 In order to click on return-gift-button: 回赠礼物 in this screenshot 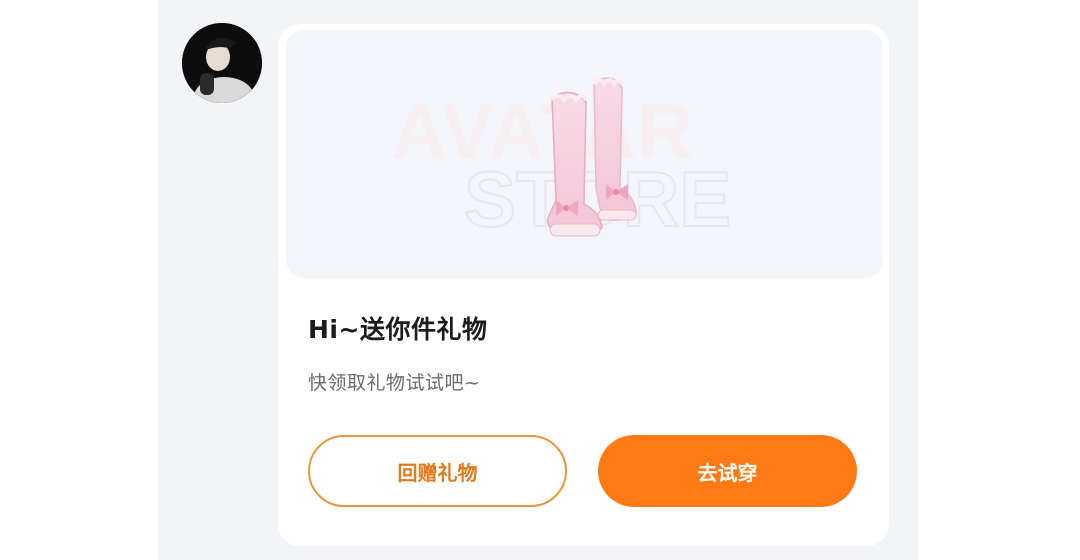, I will do `click(437, 471)`.